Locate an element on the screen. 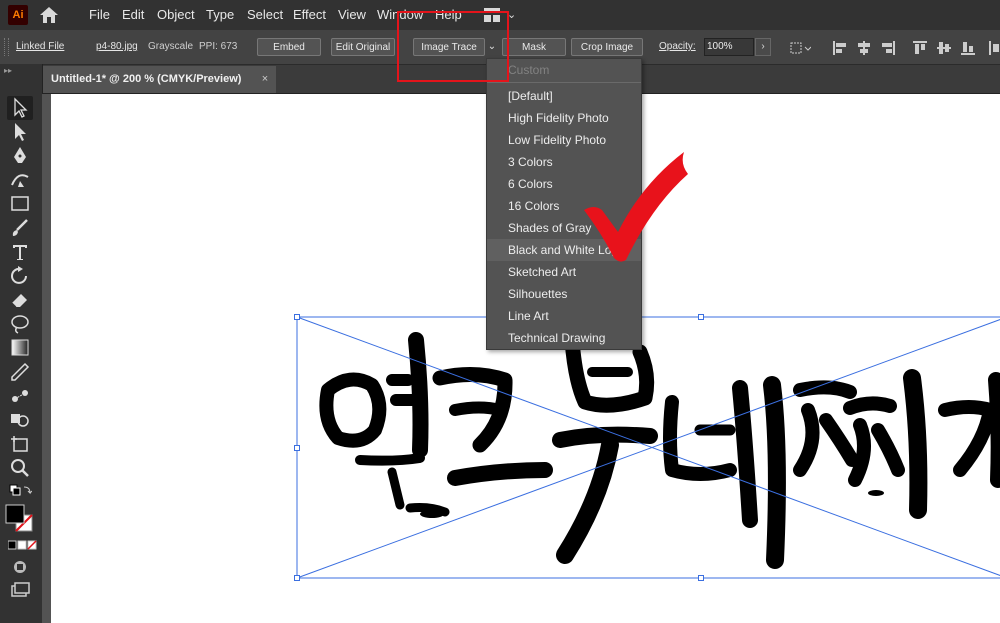 Image resolution: width=1000 pixels, height=623 pixels. preset-line-art: Line Art is located at coordinates (564, 316).